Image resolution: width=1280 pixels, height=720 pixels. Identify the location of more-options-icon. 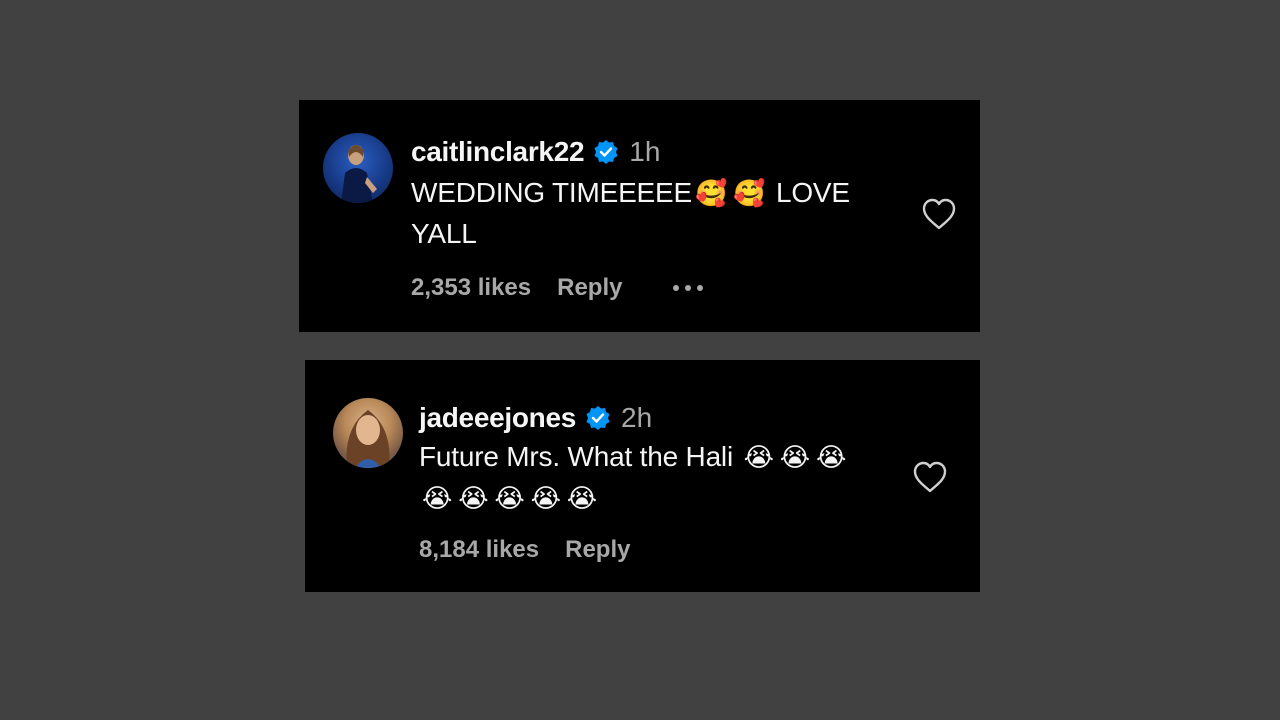
(690, 288).